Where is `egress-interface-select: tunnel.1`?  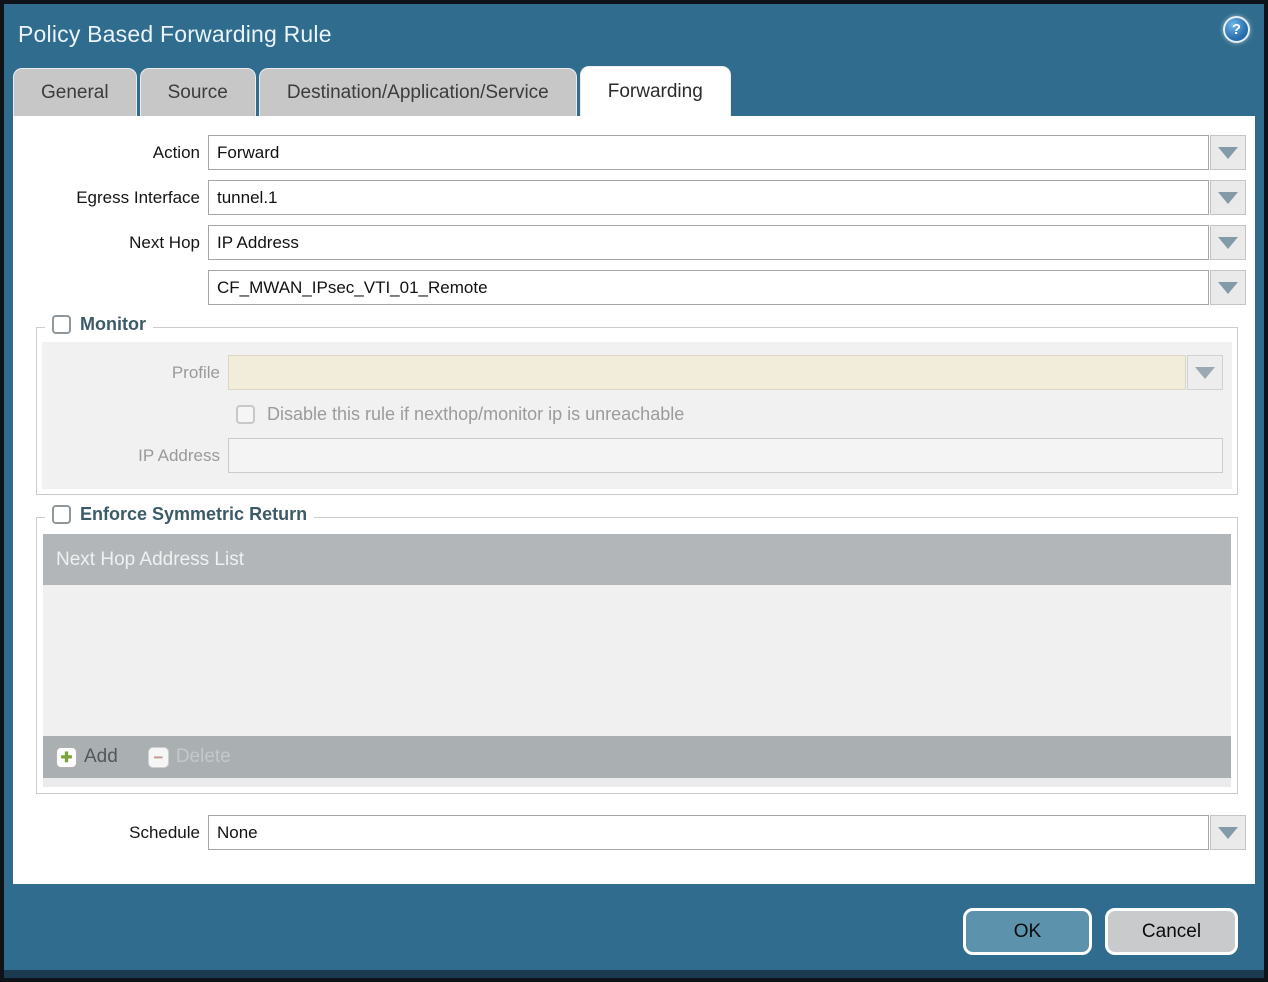 egress-interface-select: tunnel.1 is located at coordinates (708, 197).